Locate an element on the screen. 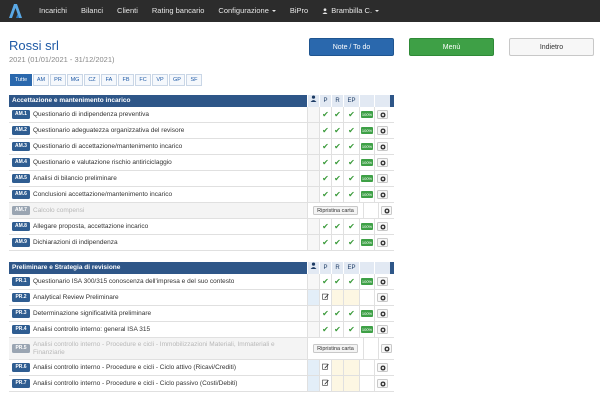 The image size is (600, 400). nav-incarichi: Incarichi is located at coordinates (53, 11).